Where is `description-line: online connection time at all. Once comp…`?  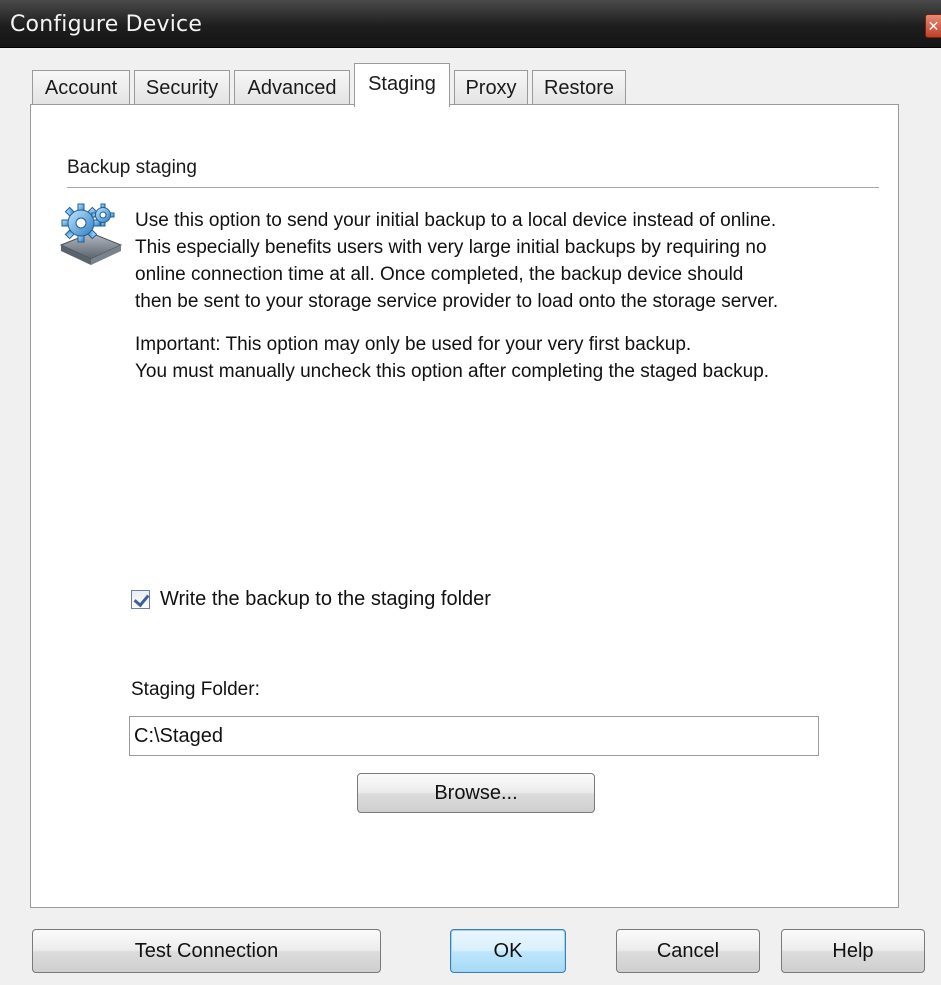
description-line: online connection time at all. Once comp… is located at coordinates (439, 274).